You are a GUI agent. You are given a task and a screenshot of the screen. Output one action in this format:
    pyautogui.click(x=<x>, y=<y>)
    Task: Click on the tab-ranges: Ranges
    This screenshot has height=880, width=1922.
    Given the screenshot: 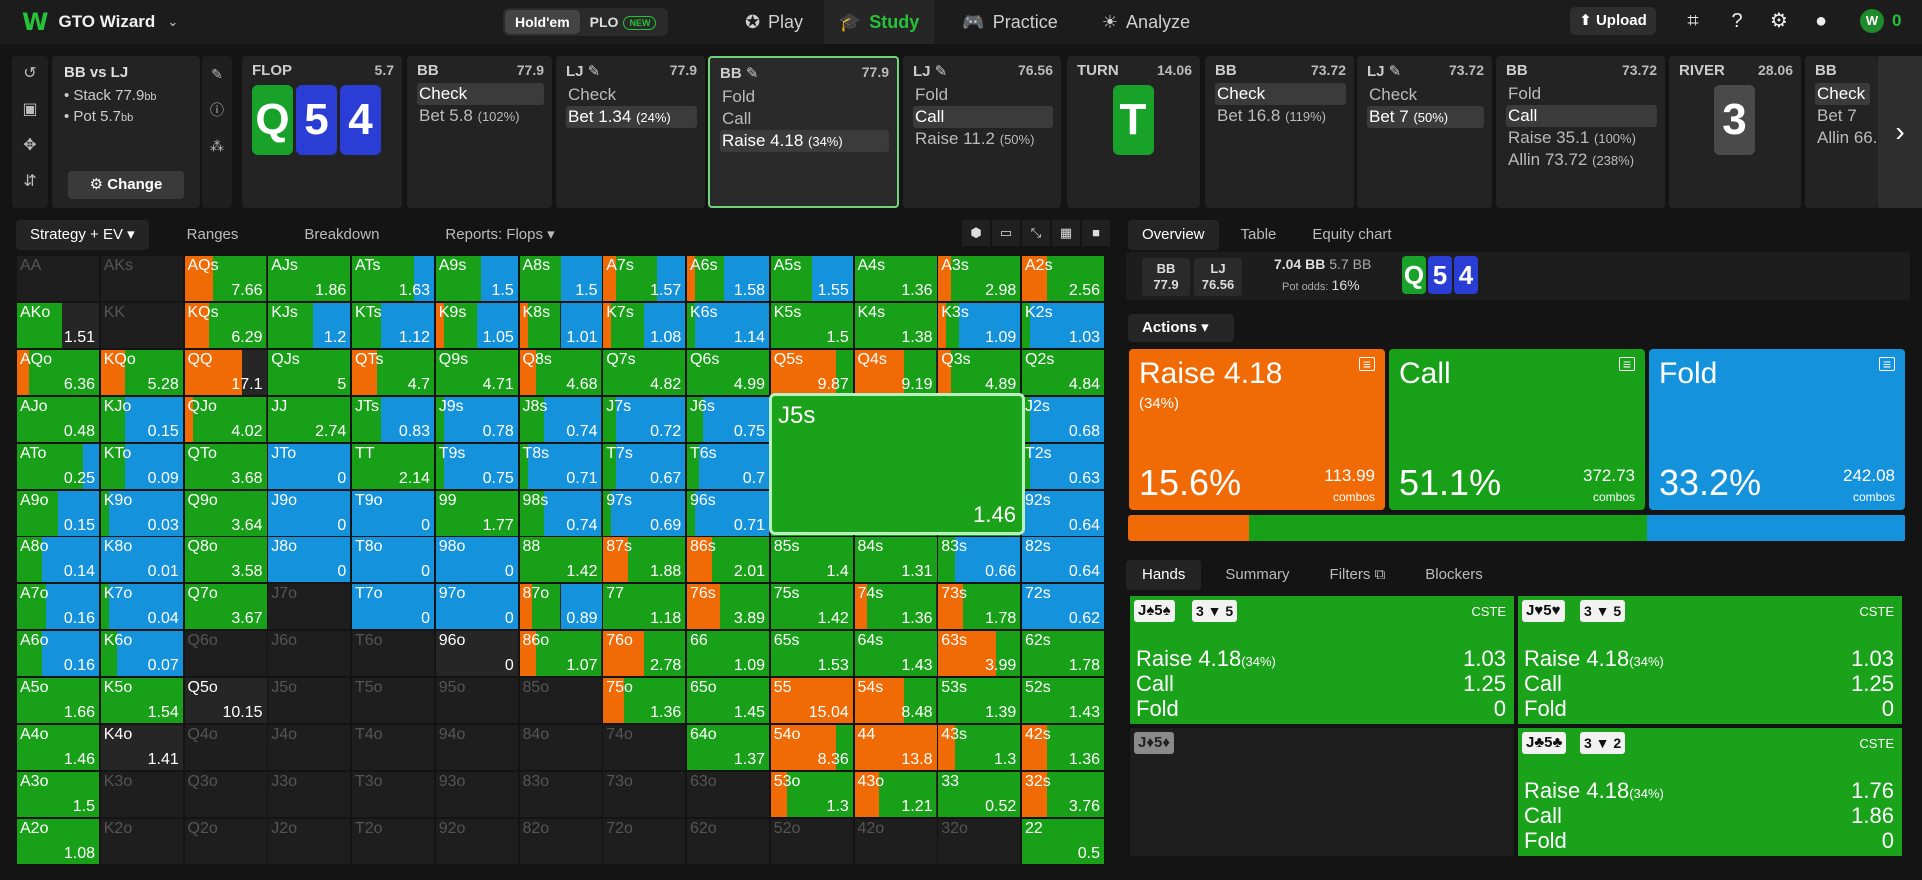 What is the action you would take?
    pyautogui.click(x=213, y=235)
    